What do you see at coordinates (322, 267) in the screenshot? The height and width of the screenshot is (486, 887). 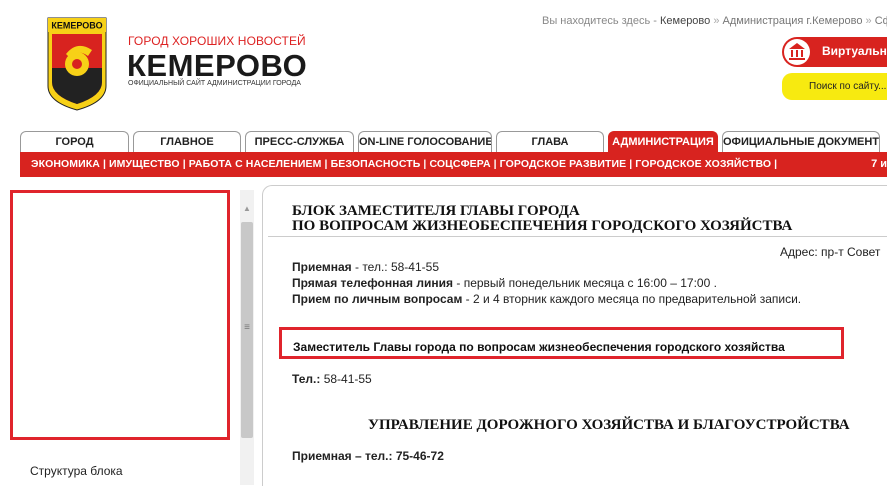 I see `reception-label: Приемная` at bounding box center [322, 267].